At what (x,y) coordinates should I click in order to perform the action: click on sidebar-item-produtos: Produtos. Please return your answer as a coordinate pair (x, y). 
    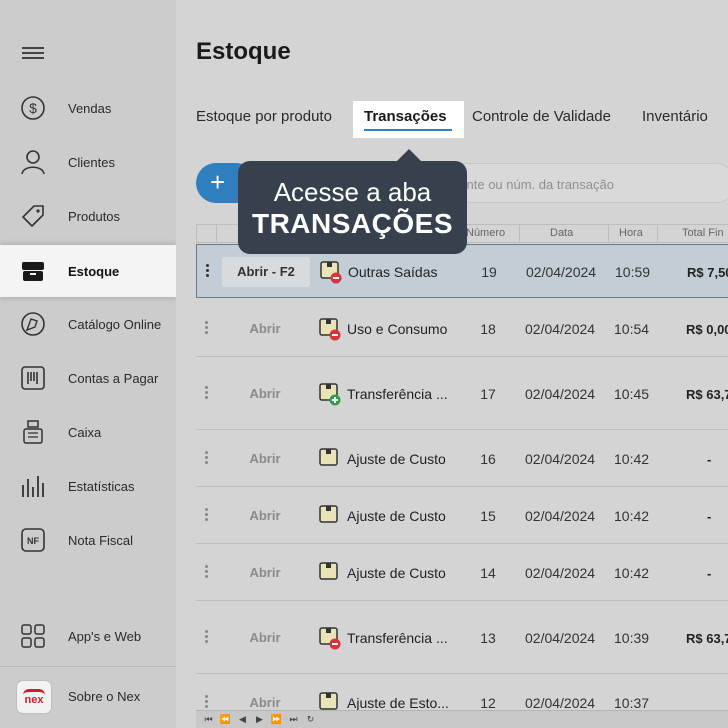
    Looking at the image, I should click on (88, 216).